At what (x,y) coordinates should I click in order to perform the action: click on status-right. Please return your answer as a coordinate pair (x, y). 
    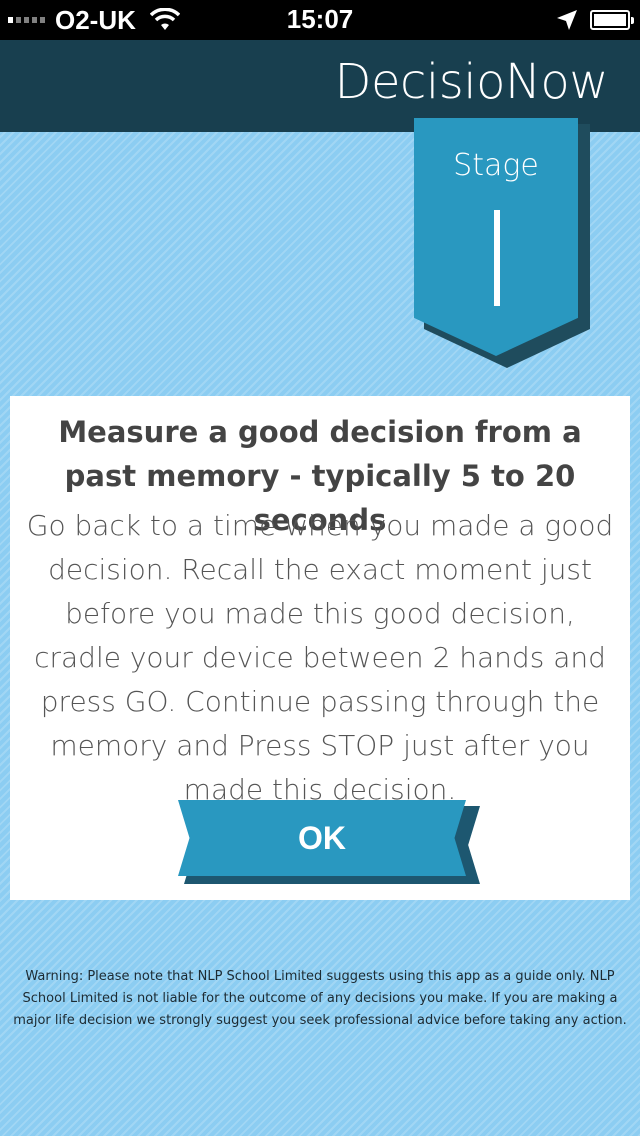
    Looking at the image, I should click on (595, 20).